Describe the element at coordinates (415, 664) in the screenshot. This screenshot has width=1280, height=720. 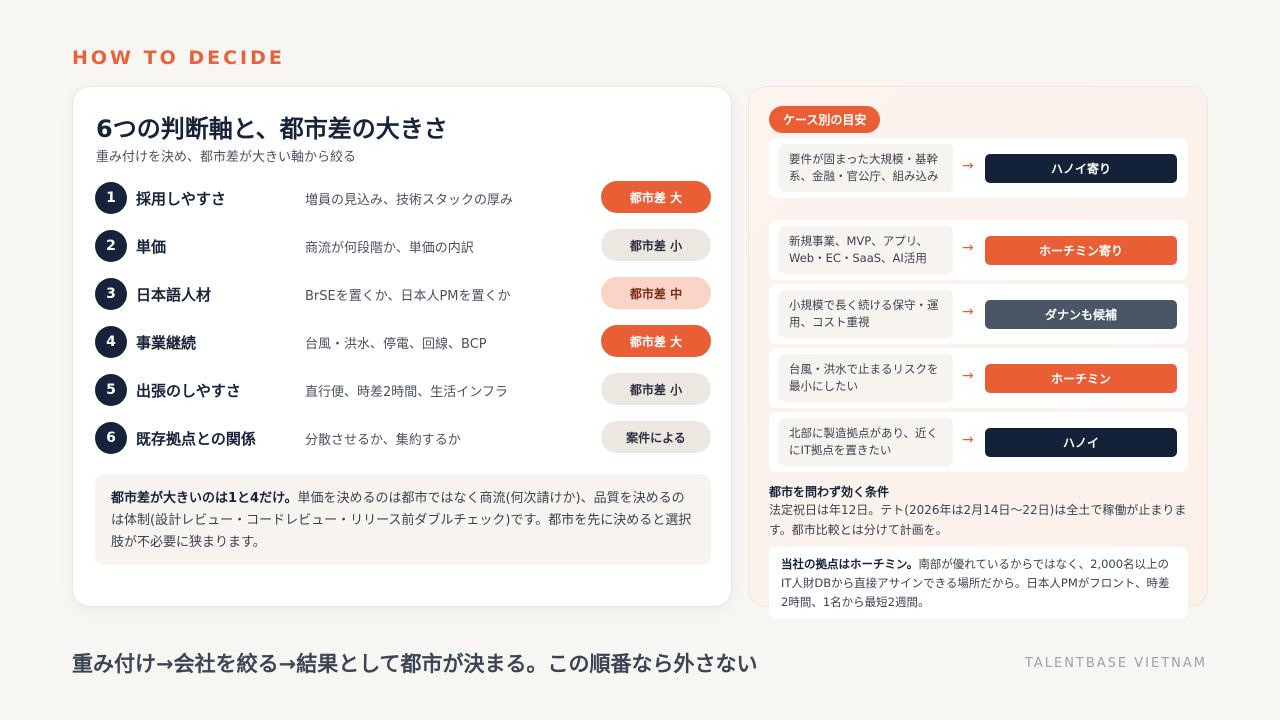
I see `footer-message: 重み付け→会社を絞る→結果として都市が決まる。この順番なら外さない` at that location.